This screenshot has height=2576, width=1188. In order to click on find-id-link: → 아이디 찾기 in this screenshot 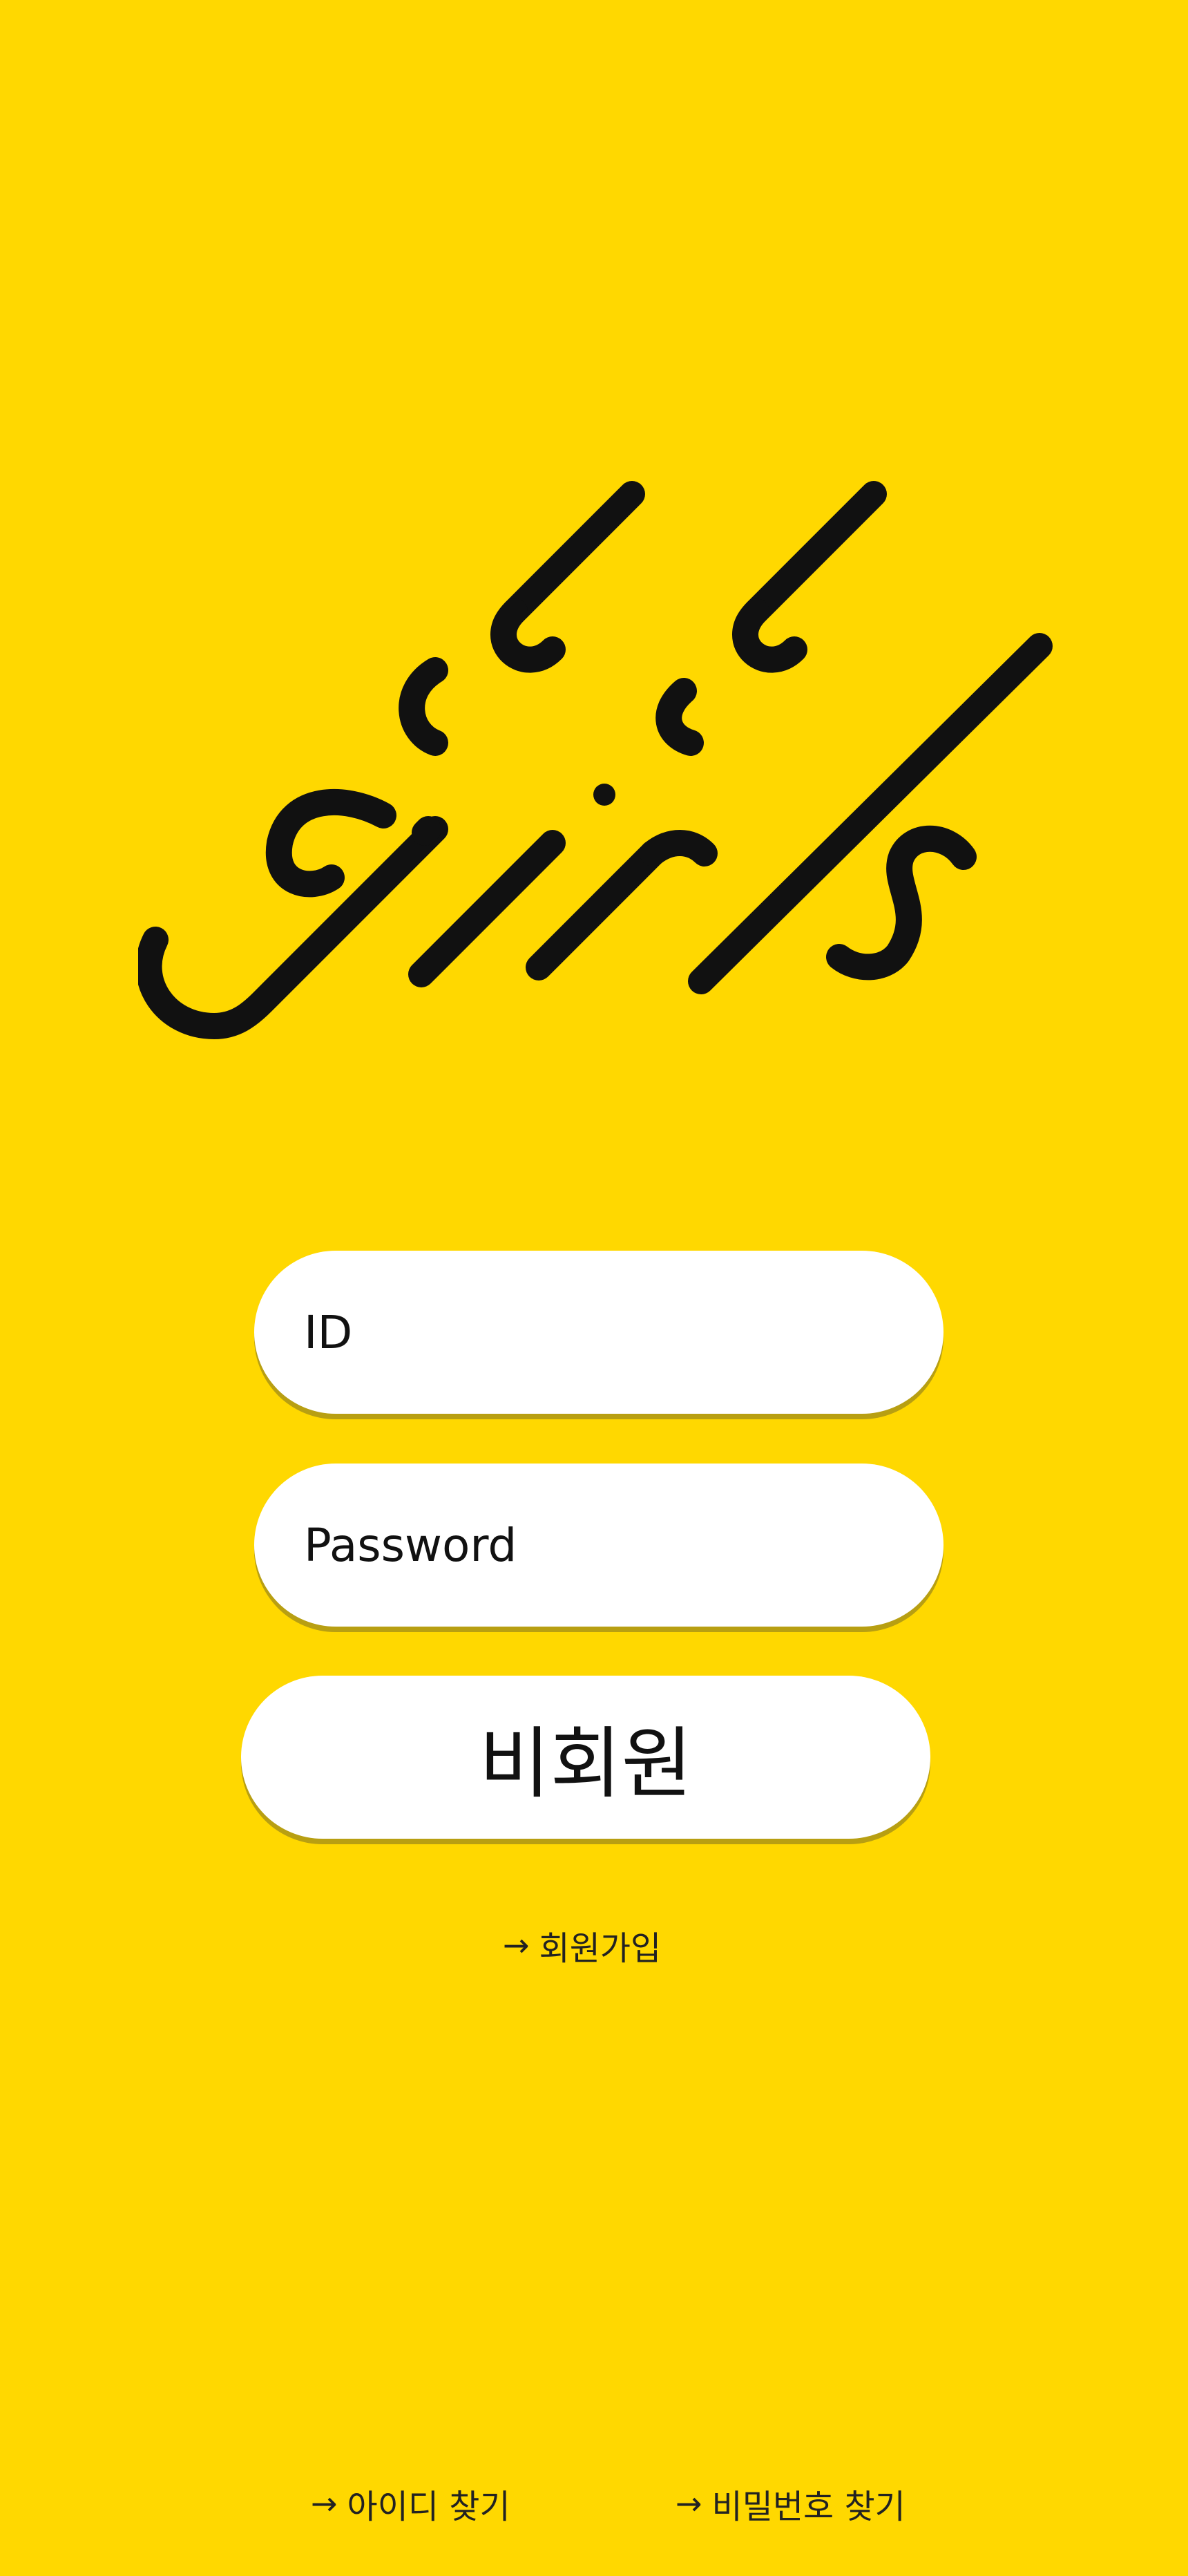, I will do `click(410, 2503)`.